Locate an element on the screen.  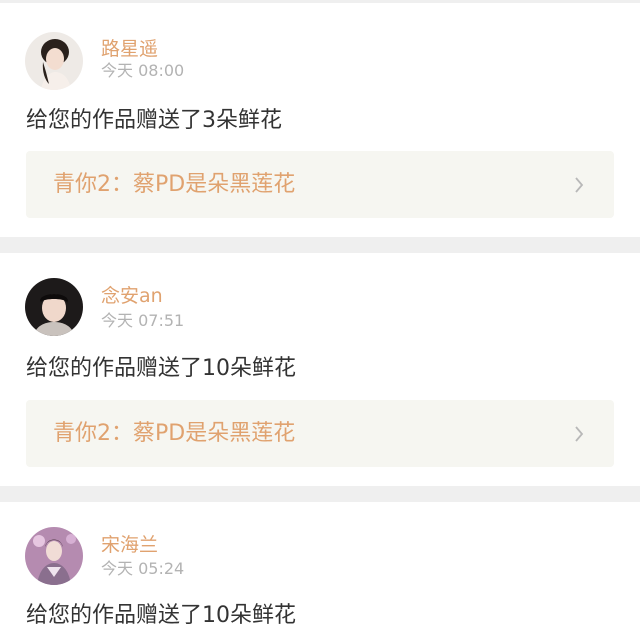
girl-portrait-avatar-icon is located at coordinates (54, 61).